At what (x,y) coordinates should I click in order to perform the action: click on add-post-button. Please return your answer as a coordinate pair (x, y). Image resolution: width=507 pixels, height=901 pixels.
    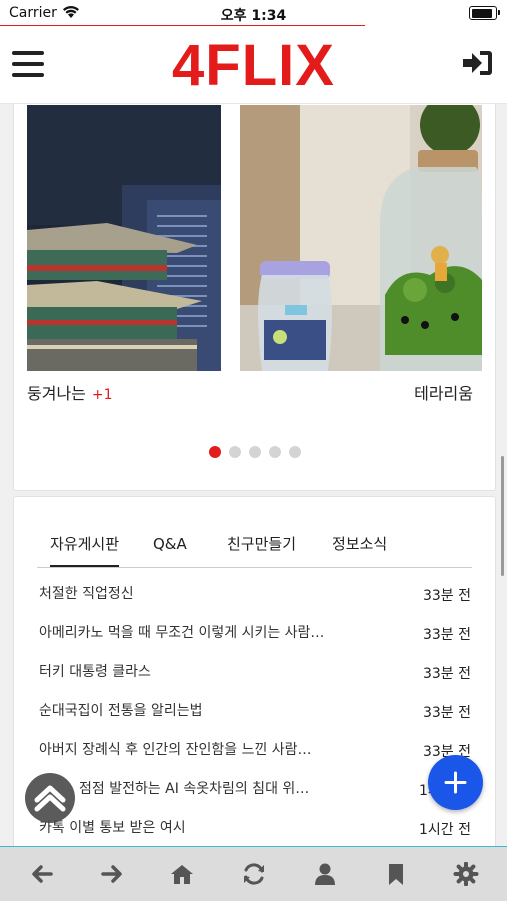
    Looking at the image, I should click on (455, 782).